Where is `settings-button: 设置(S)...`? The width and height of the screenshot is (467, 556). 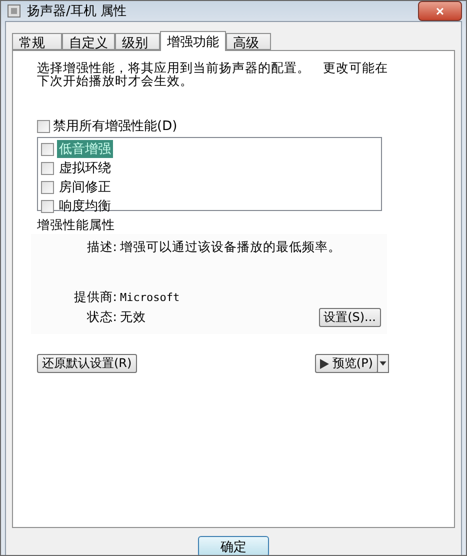
settings-button: 设置(S)... is located at coordinates (349, 317).